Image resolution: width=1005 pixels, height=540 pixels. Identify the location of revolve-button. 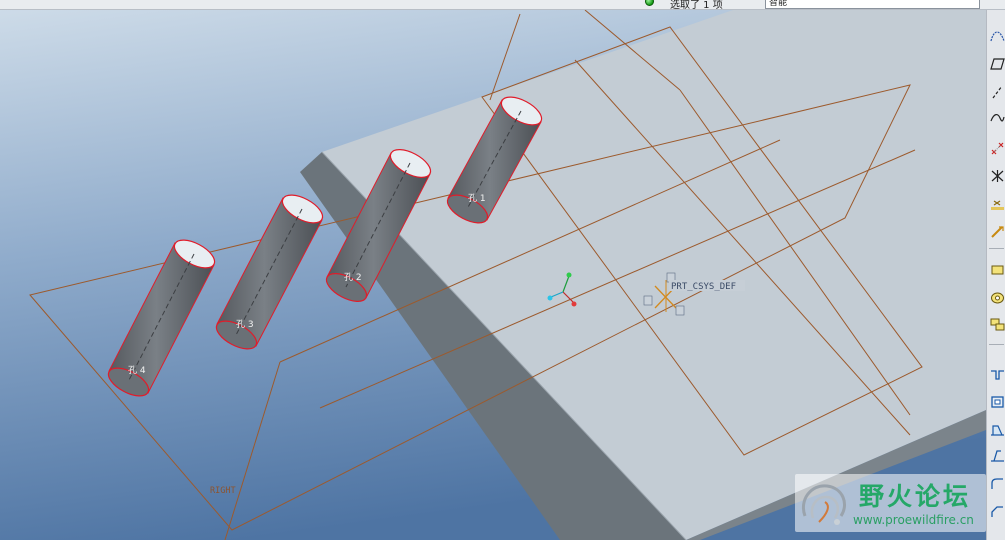
(997, 298).